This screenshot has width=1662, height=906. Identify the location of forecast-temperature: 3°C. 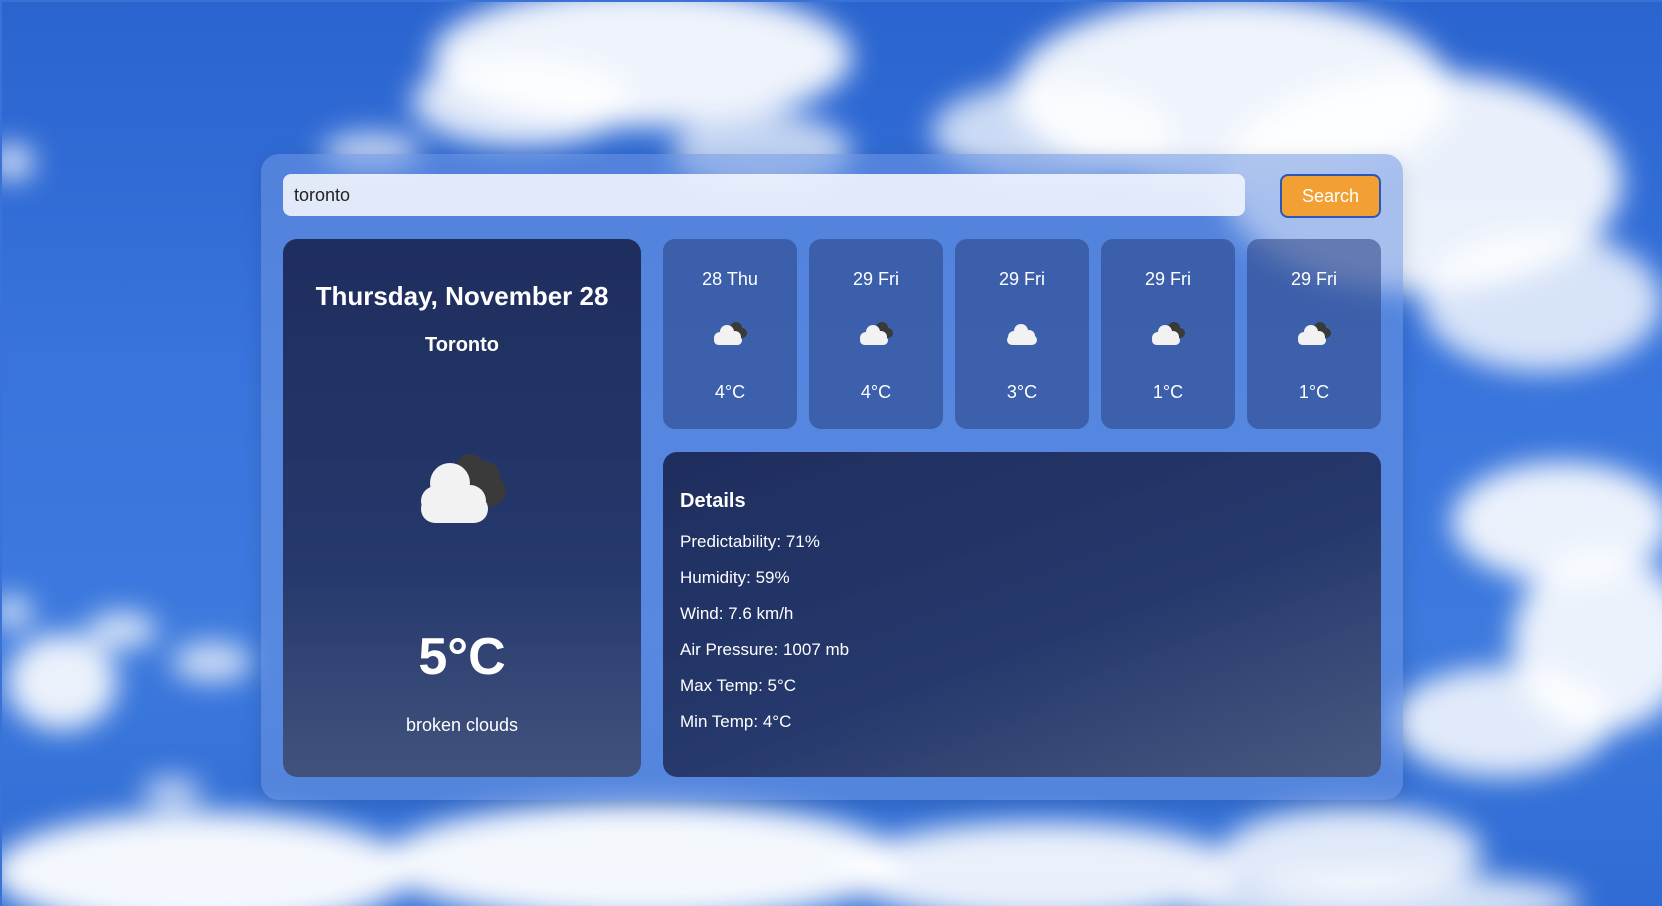
(1022, 392).